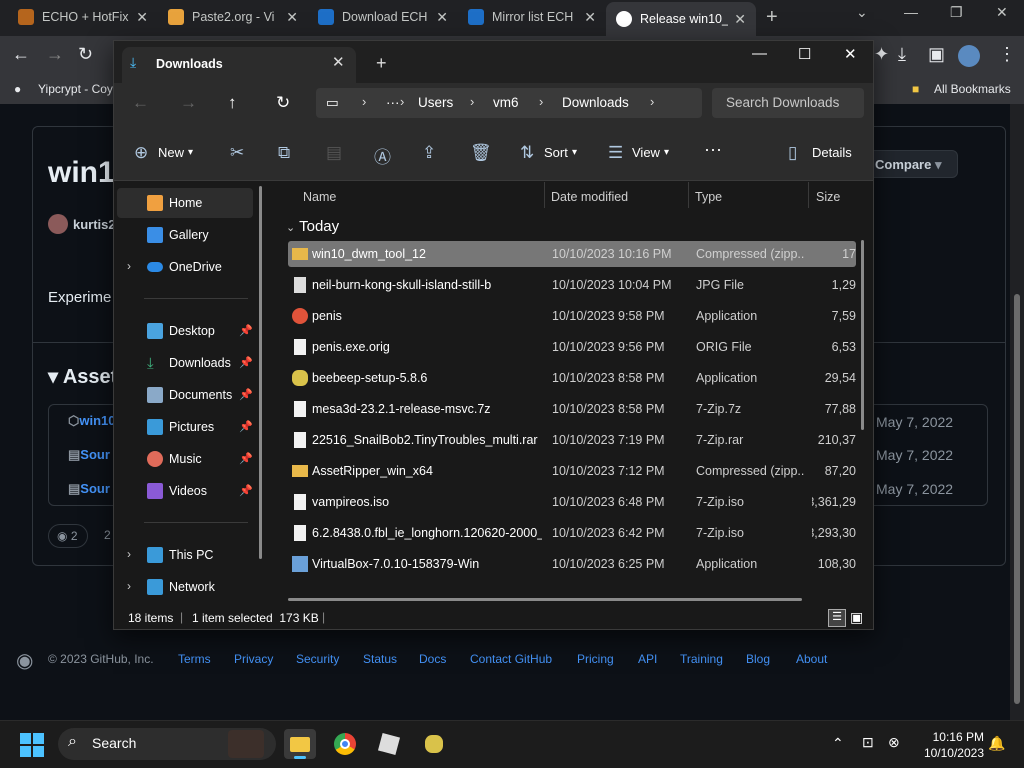 This screenshot has height=768, width=1024. What do you see at coordinates (832, 152) in the screenshot?
I see `details-button: Details` at bounding box center [832, 152].